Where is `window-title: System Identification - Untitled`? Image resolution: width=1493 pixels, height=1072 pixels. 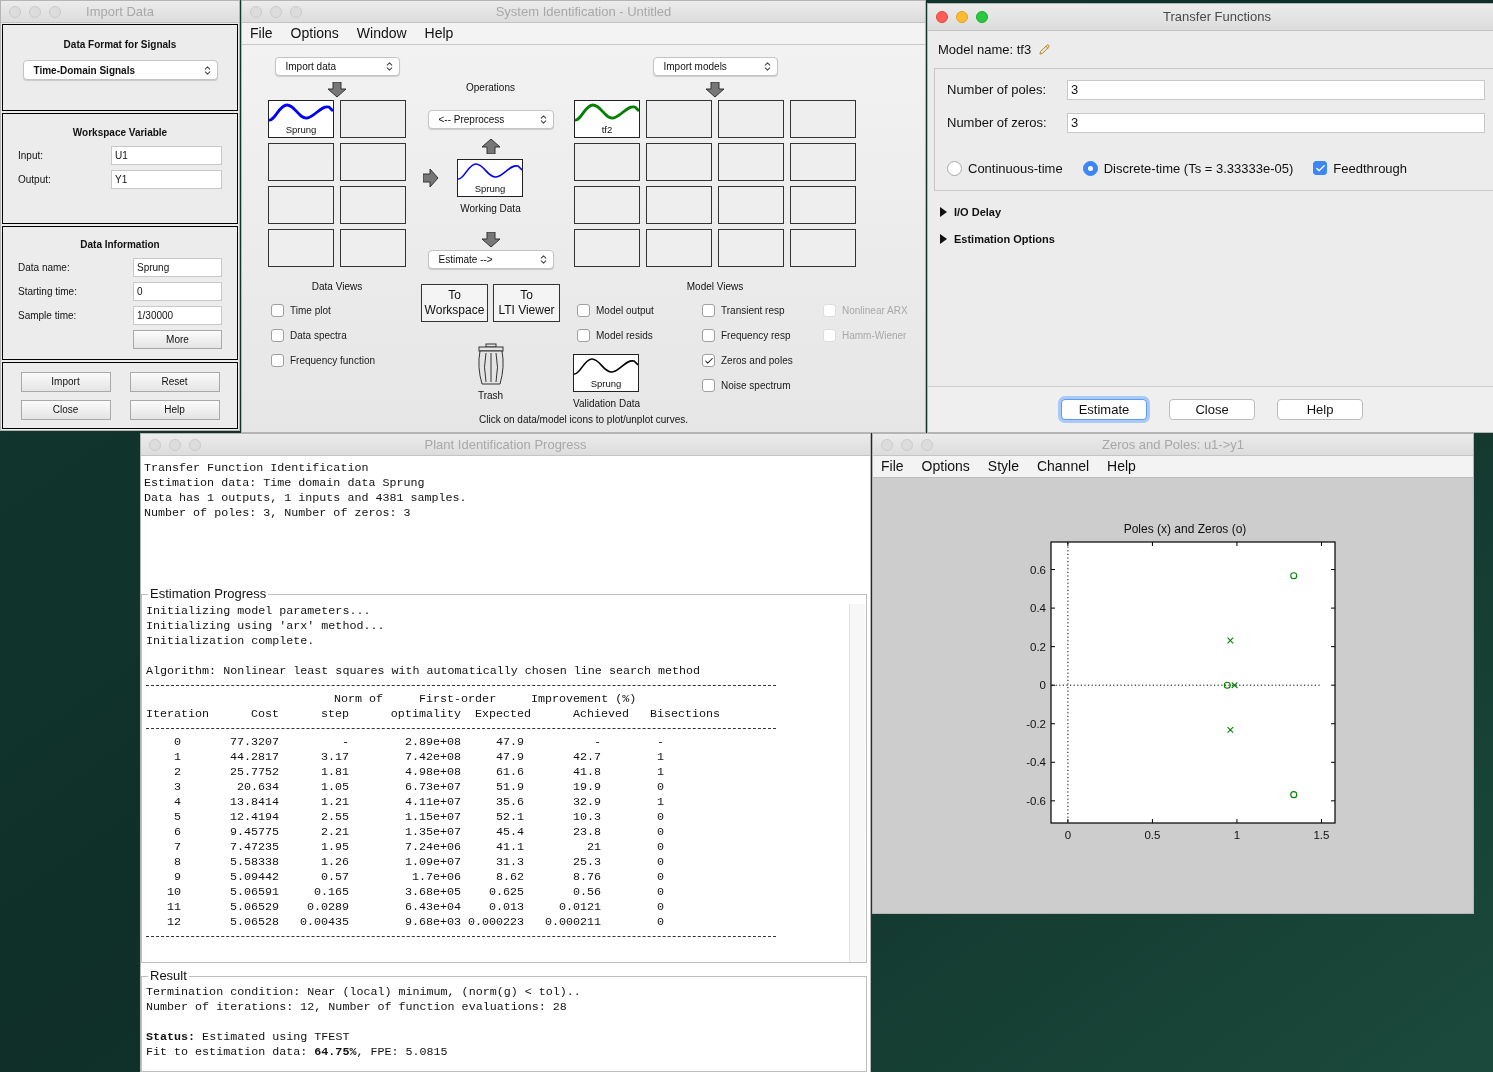
window-title: System Identification - Untitled is located at coordinates (583, 11).